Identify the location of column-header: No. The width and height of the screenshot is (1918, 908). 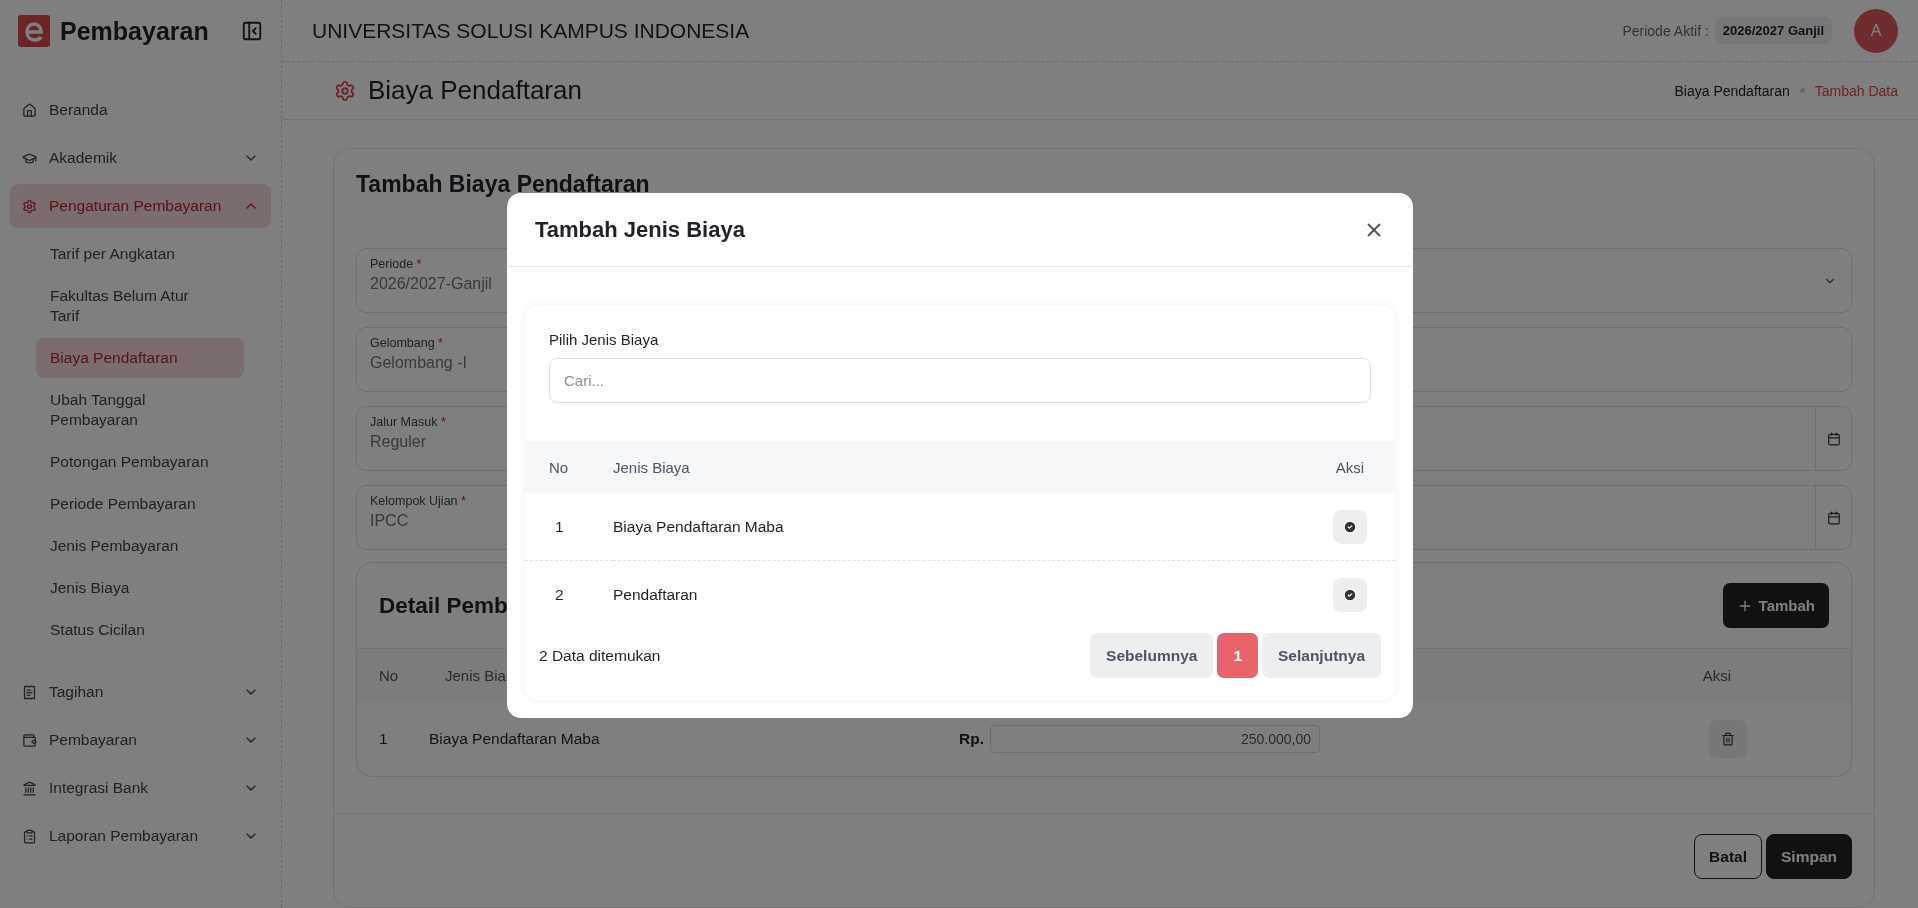
(569, 467).